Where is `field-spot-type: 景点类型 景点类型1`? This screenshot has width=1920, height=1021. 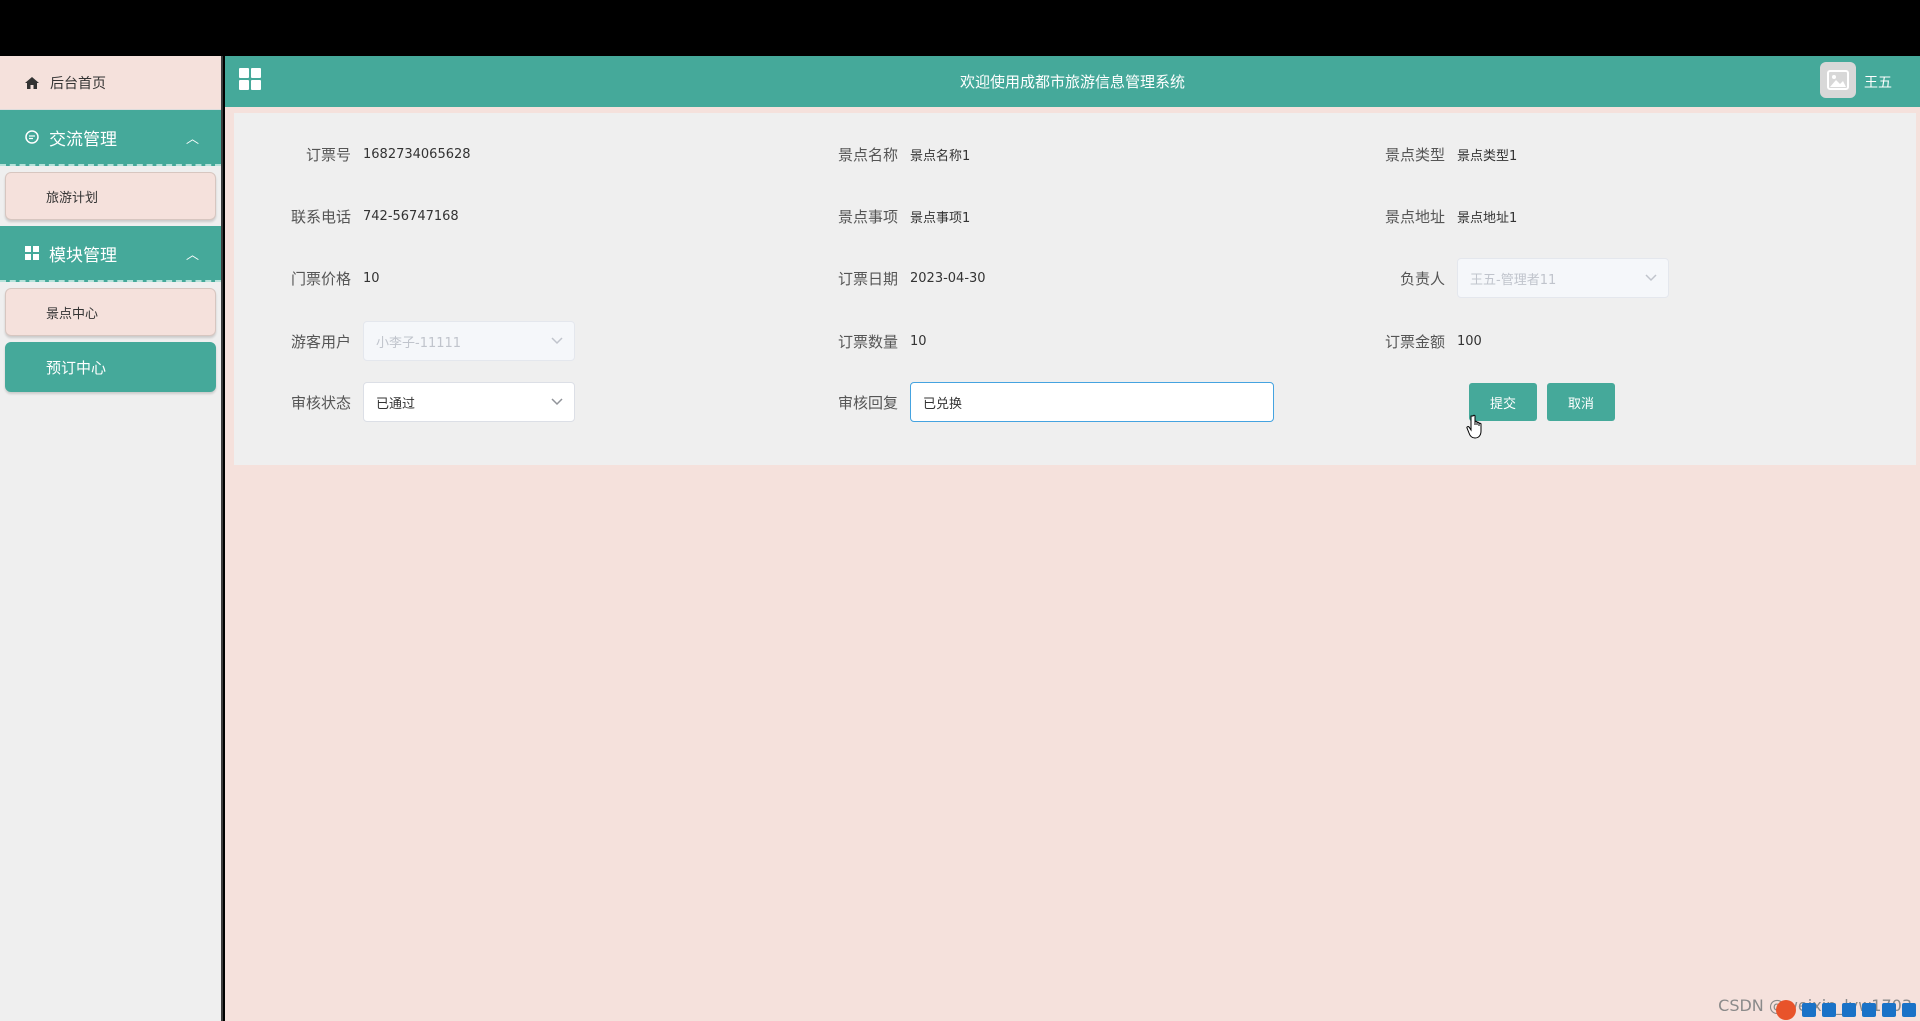 field-spot-type: 景点类型 景点类型1 is located at coordinates (1447, 154).